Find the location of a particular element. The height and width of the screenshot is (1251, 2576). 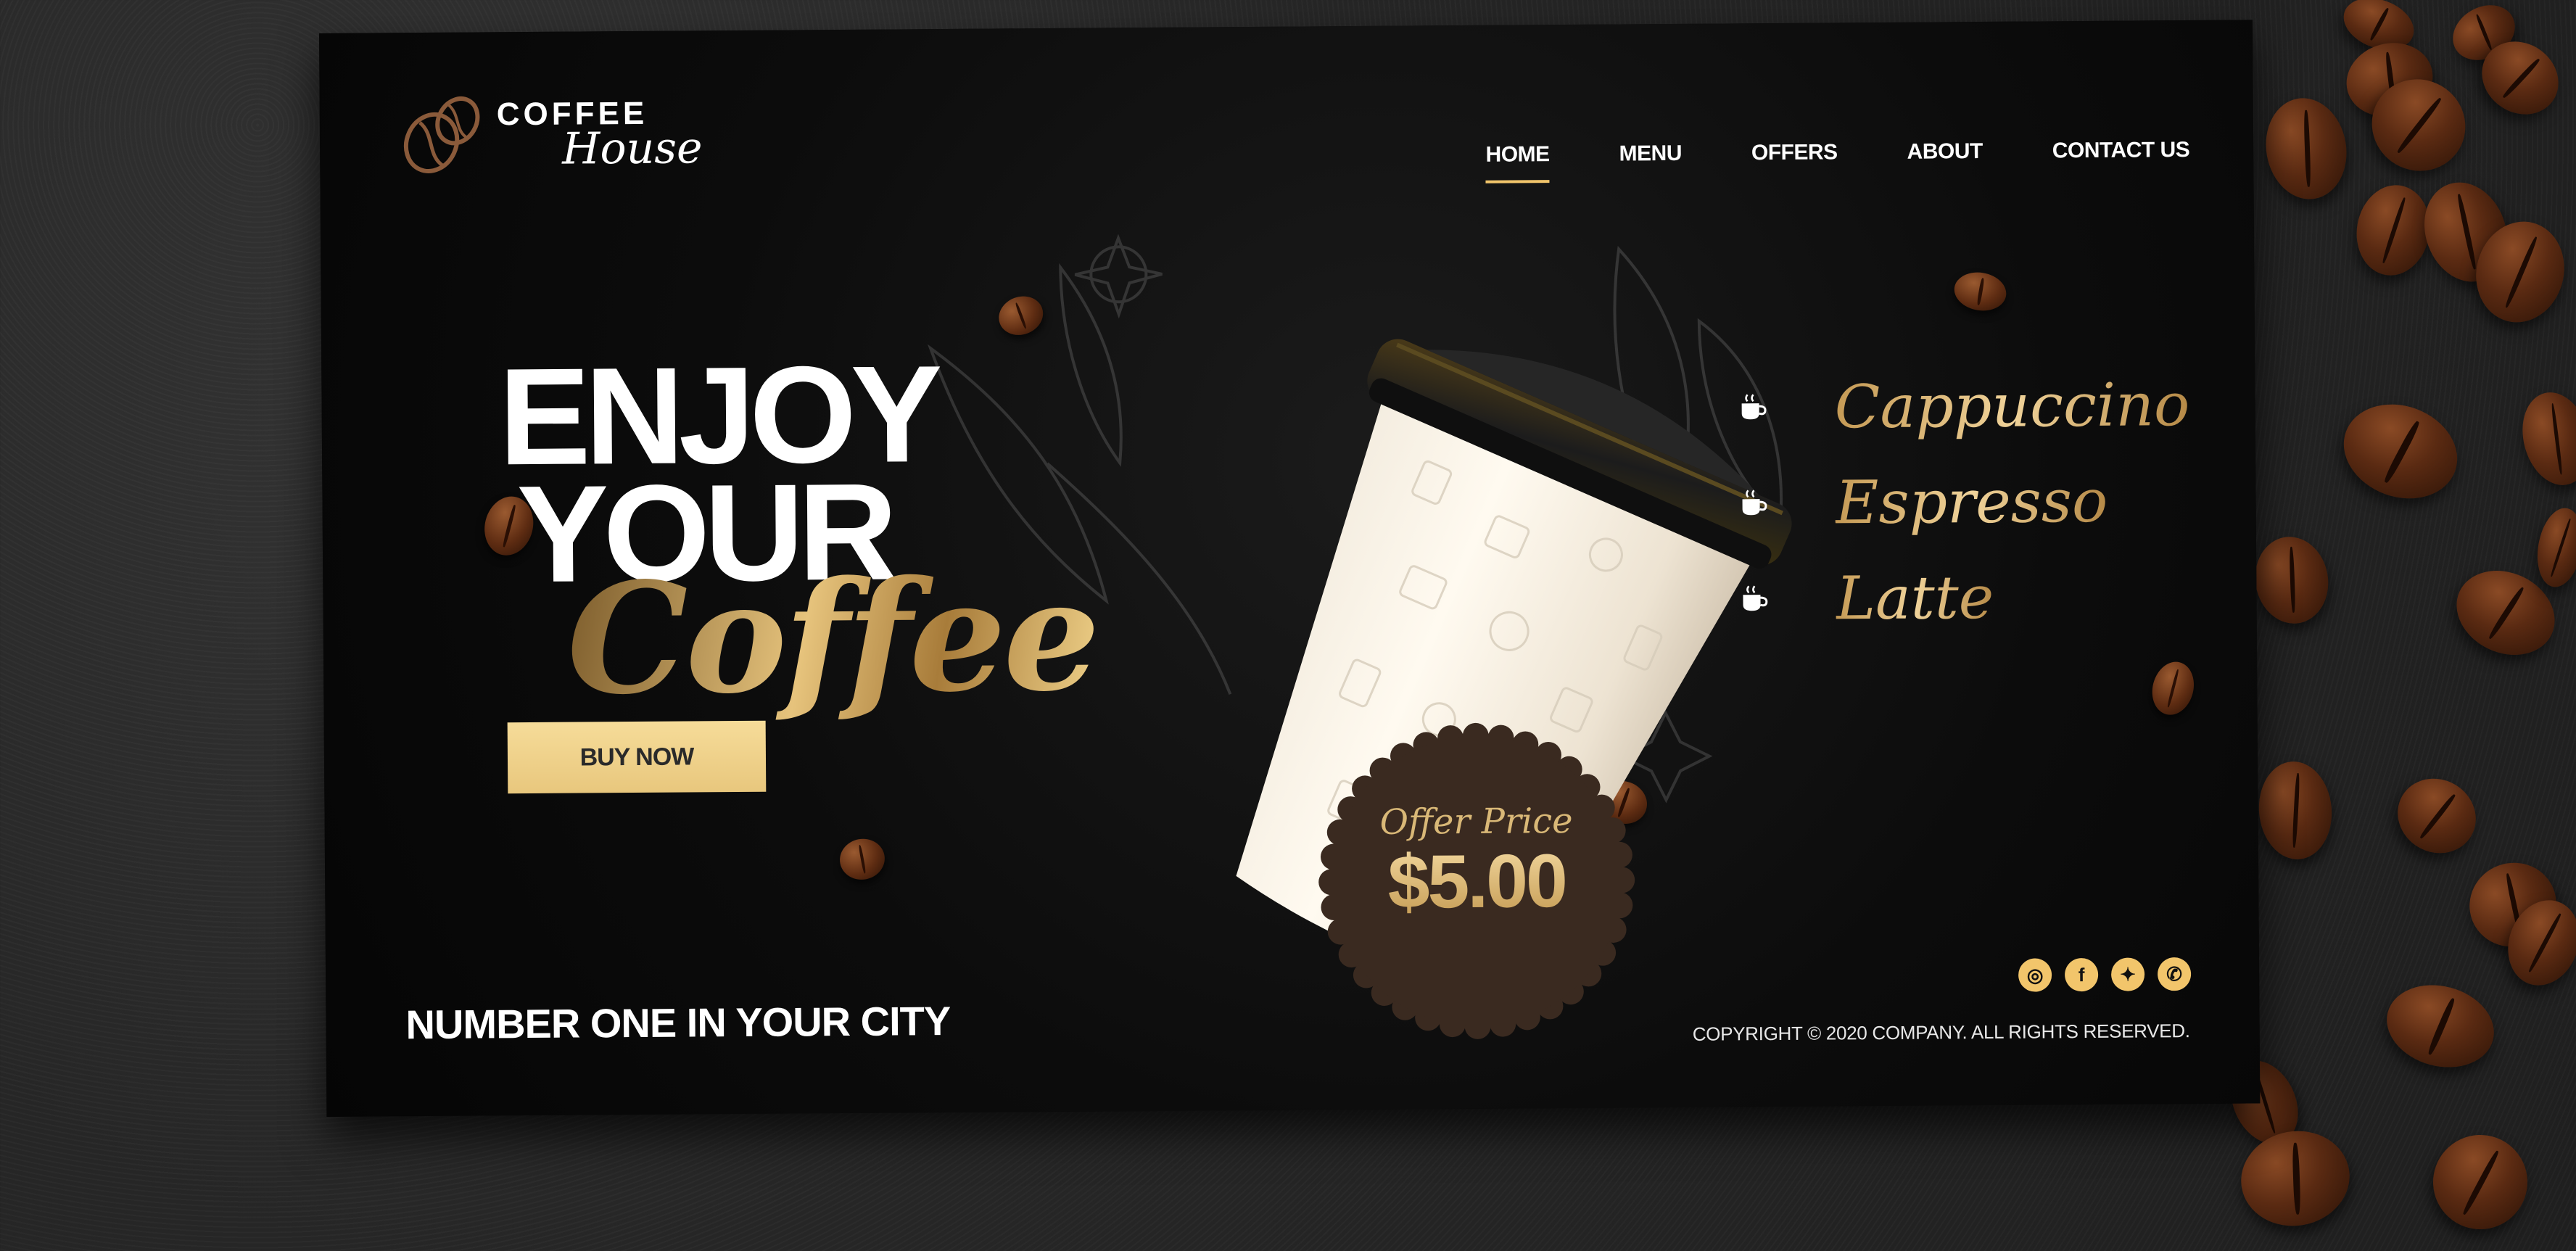

menu-item-label: Cappuccino is located at coordinates (2012, 406).